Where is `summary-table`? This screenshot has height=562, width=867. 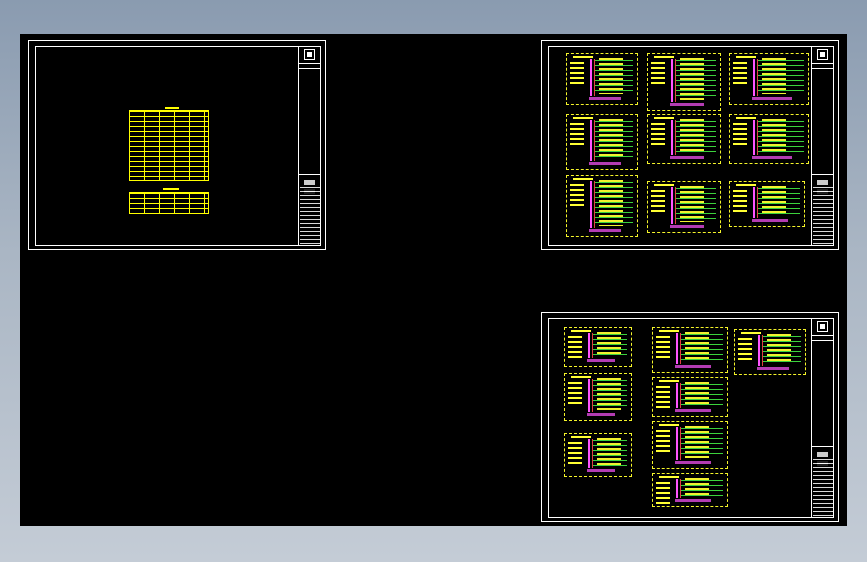 summary-table is located at coordinates (169, 203).